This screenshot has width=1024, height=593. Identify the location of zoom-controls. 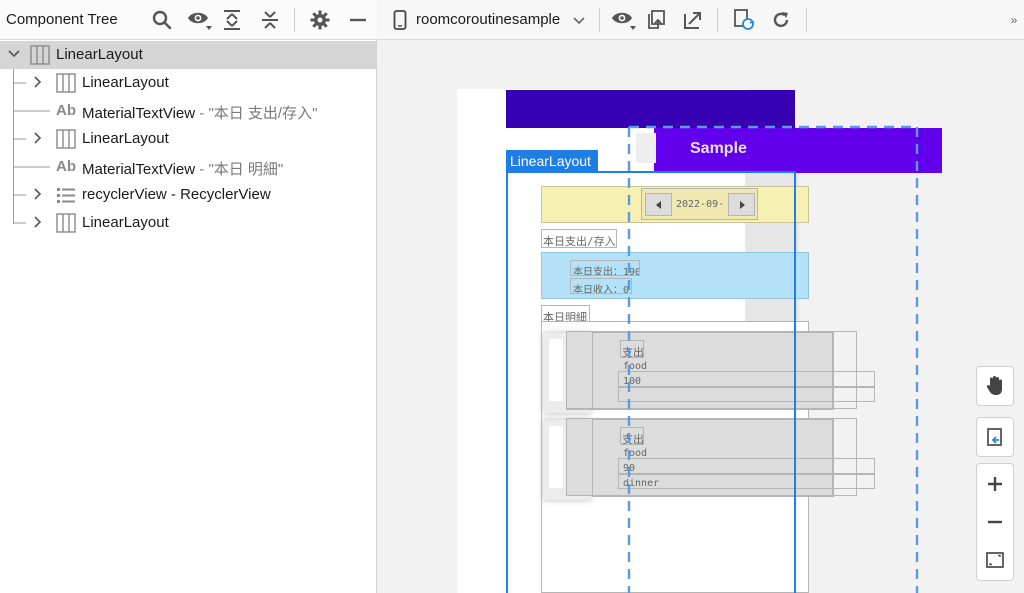
(995, 522).